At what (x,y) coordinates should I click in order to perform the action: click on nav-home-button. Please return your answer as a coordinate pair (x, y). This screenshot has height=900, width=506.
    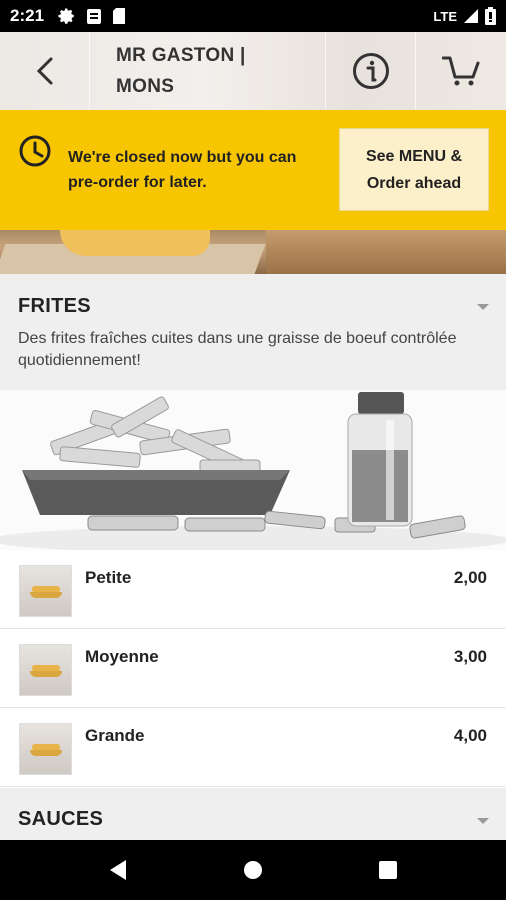
    Looking at the image, I should click on (253, 870).